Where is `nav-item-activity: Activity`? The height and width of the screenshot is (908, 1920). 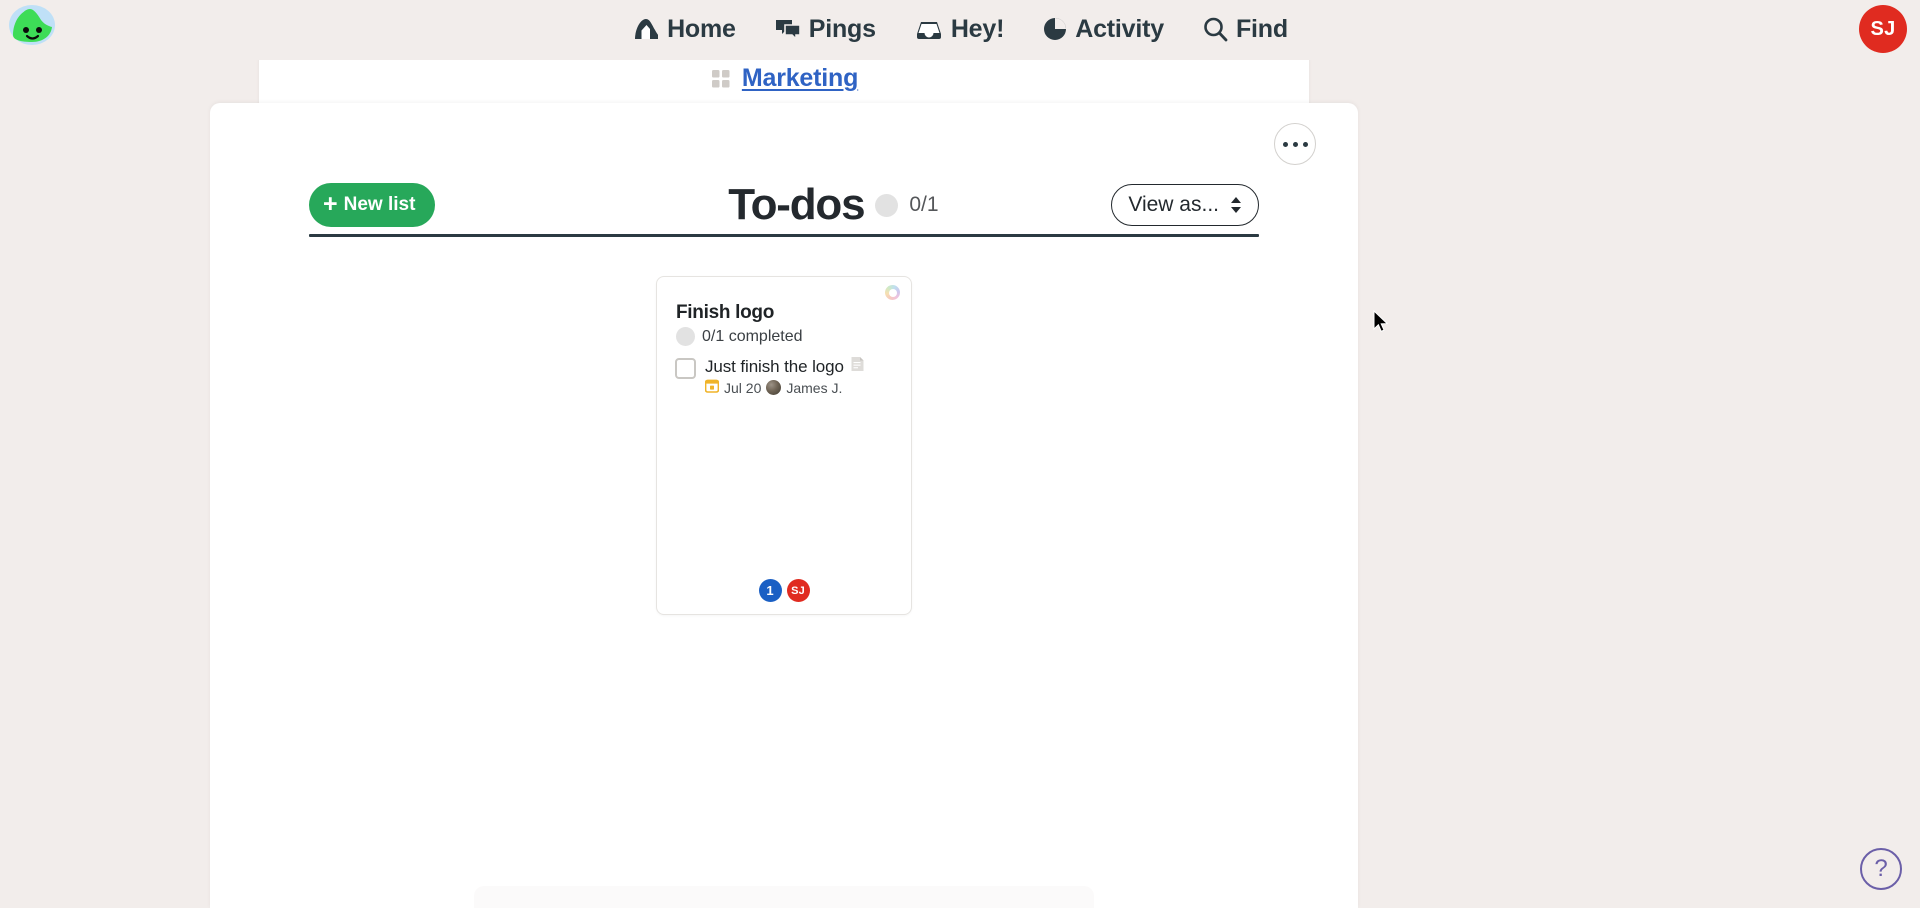 nav-item-activity: Activity is located at coordinates (1103, 29).